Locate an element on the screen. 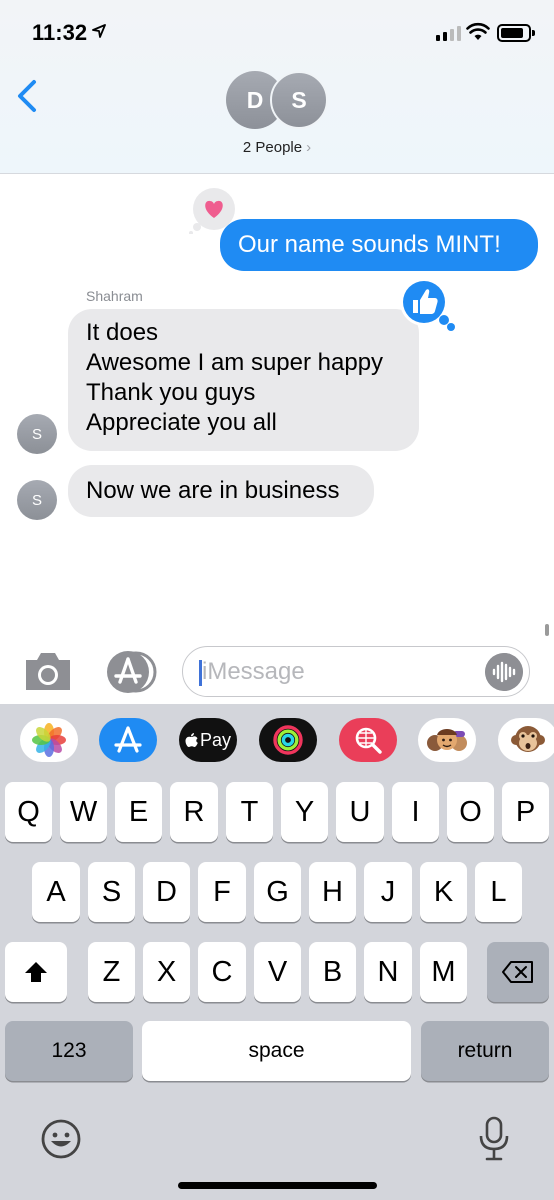  audio-message-icon is located at coordinates (504, 672).